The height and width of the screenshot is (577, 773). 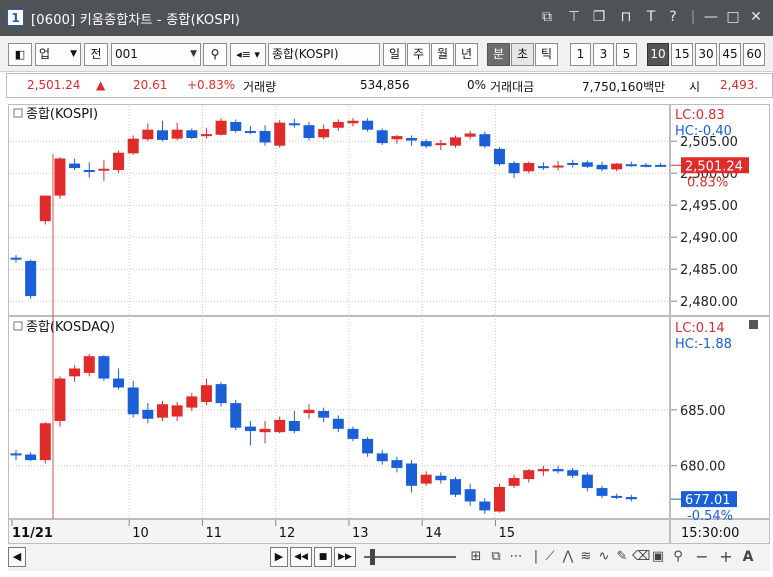 What do you see at coordinates (96, 54) in the screenshot?
I see `prev-button: 전` at bounding box center [96, 54].